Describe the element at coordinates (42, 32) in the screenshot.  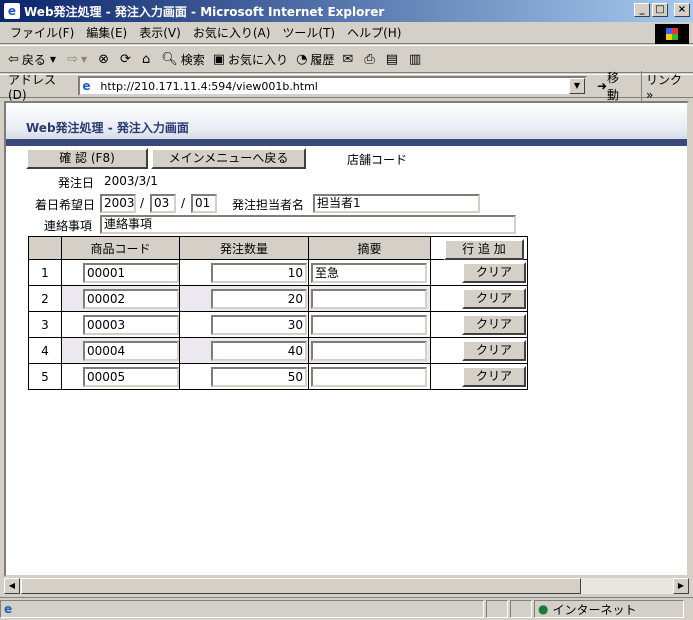
I see `menu-file: ファイル(F)` at that location.